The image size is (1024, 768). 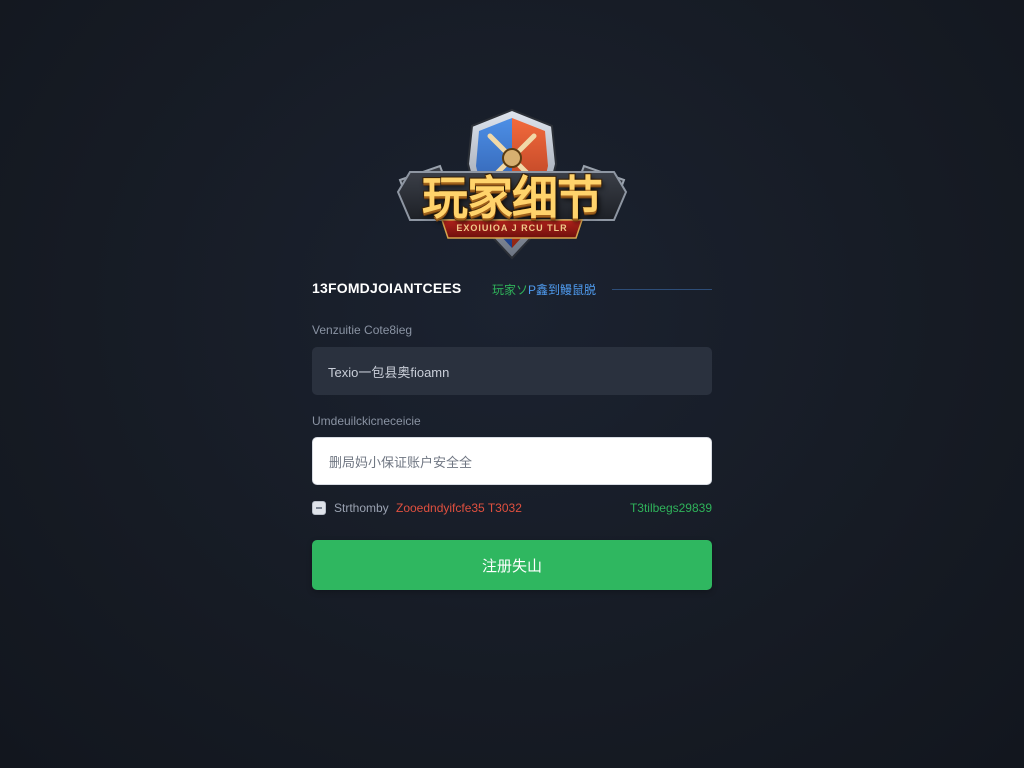 What do you see at coordinates (562, 290) in the screenshot?
I see `tab-secondary-blue-text: P鑫到鳗鼠脱` at bounding box center [562, 290].